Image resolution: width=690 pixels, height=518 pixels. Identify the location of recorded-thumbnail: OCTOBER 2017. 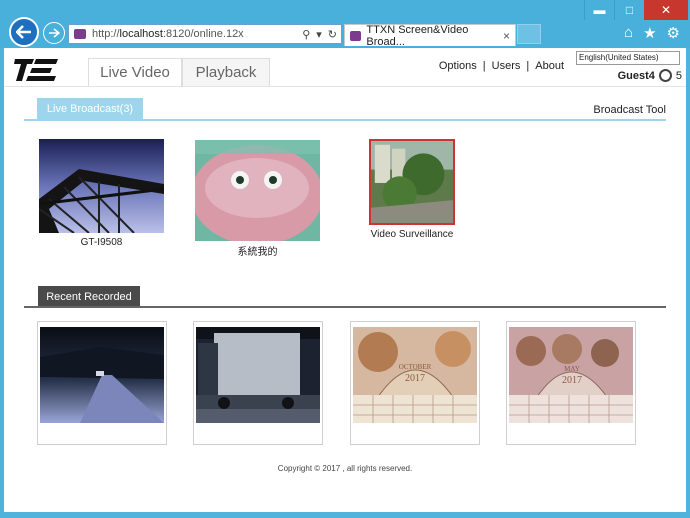
(415, 375).